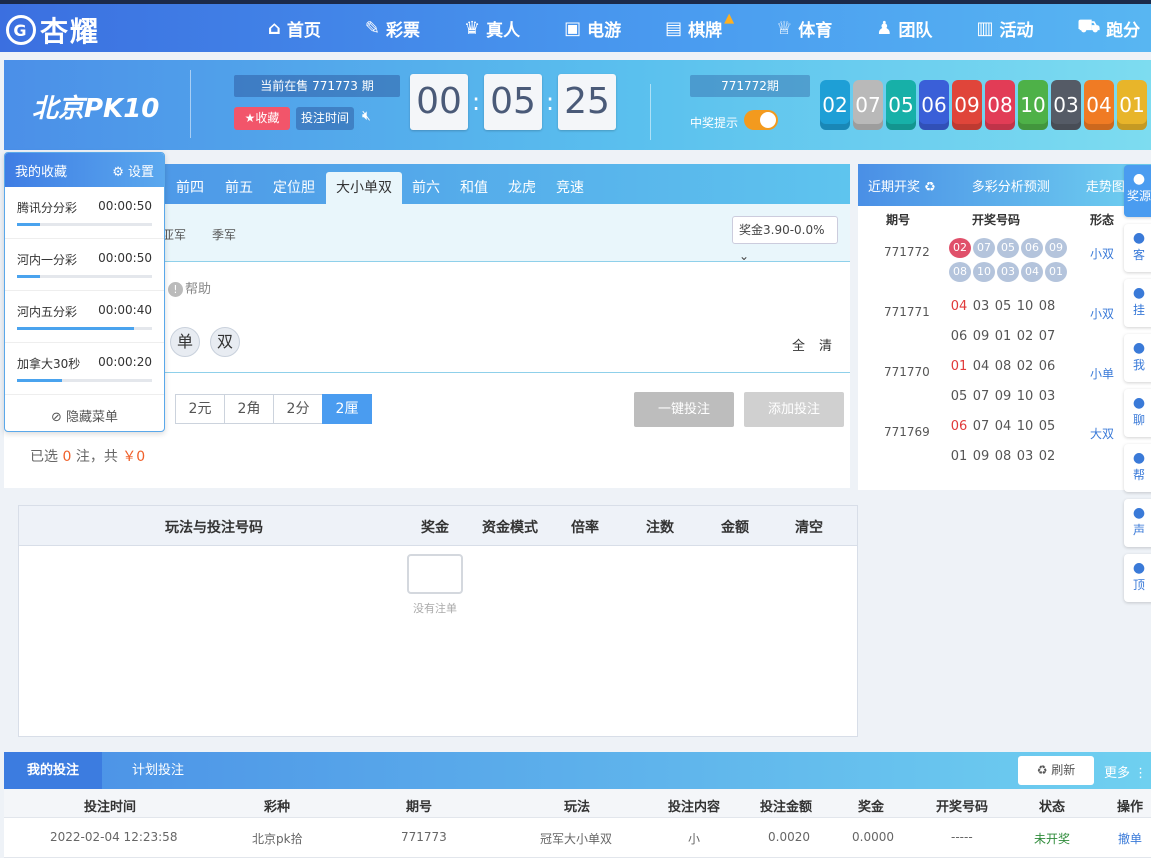  I want to click on nav-item-8: ⛟ 跑分, so click(1108, 28).